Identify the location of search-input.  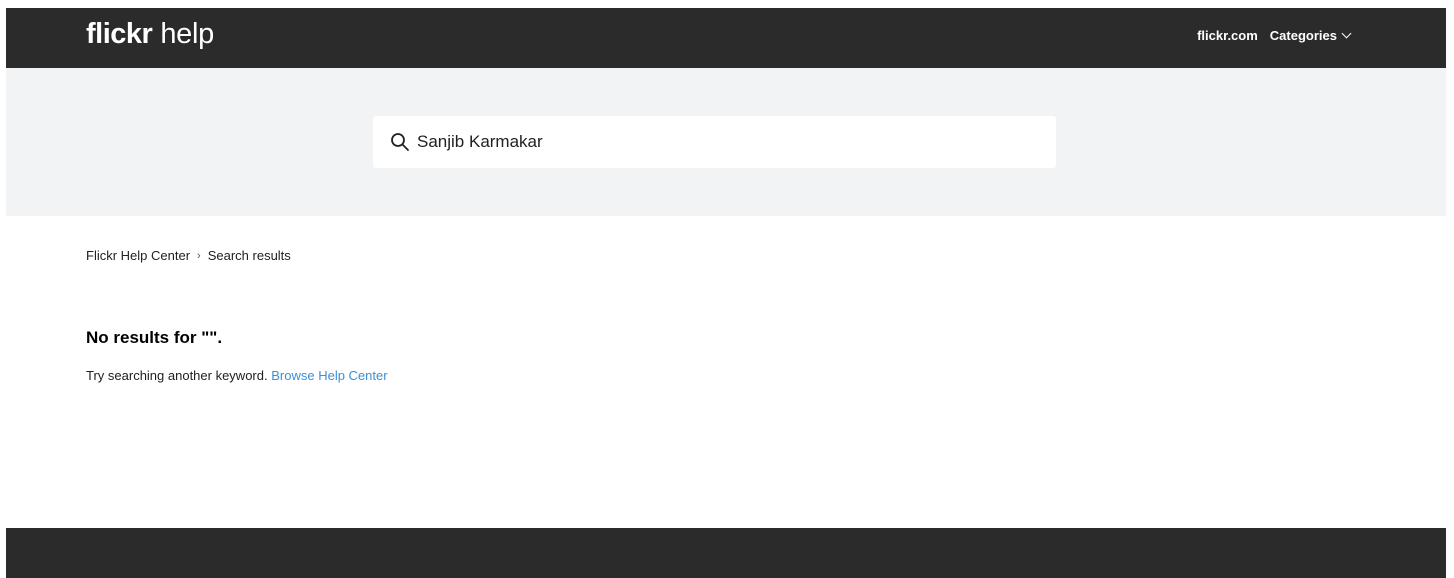
(727, 142).